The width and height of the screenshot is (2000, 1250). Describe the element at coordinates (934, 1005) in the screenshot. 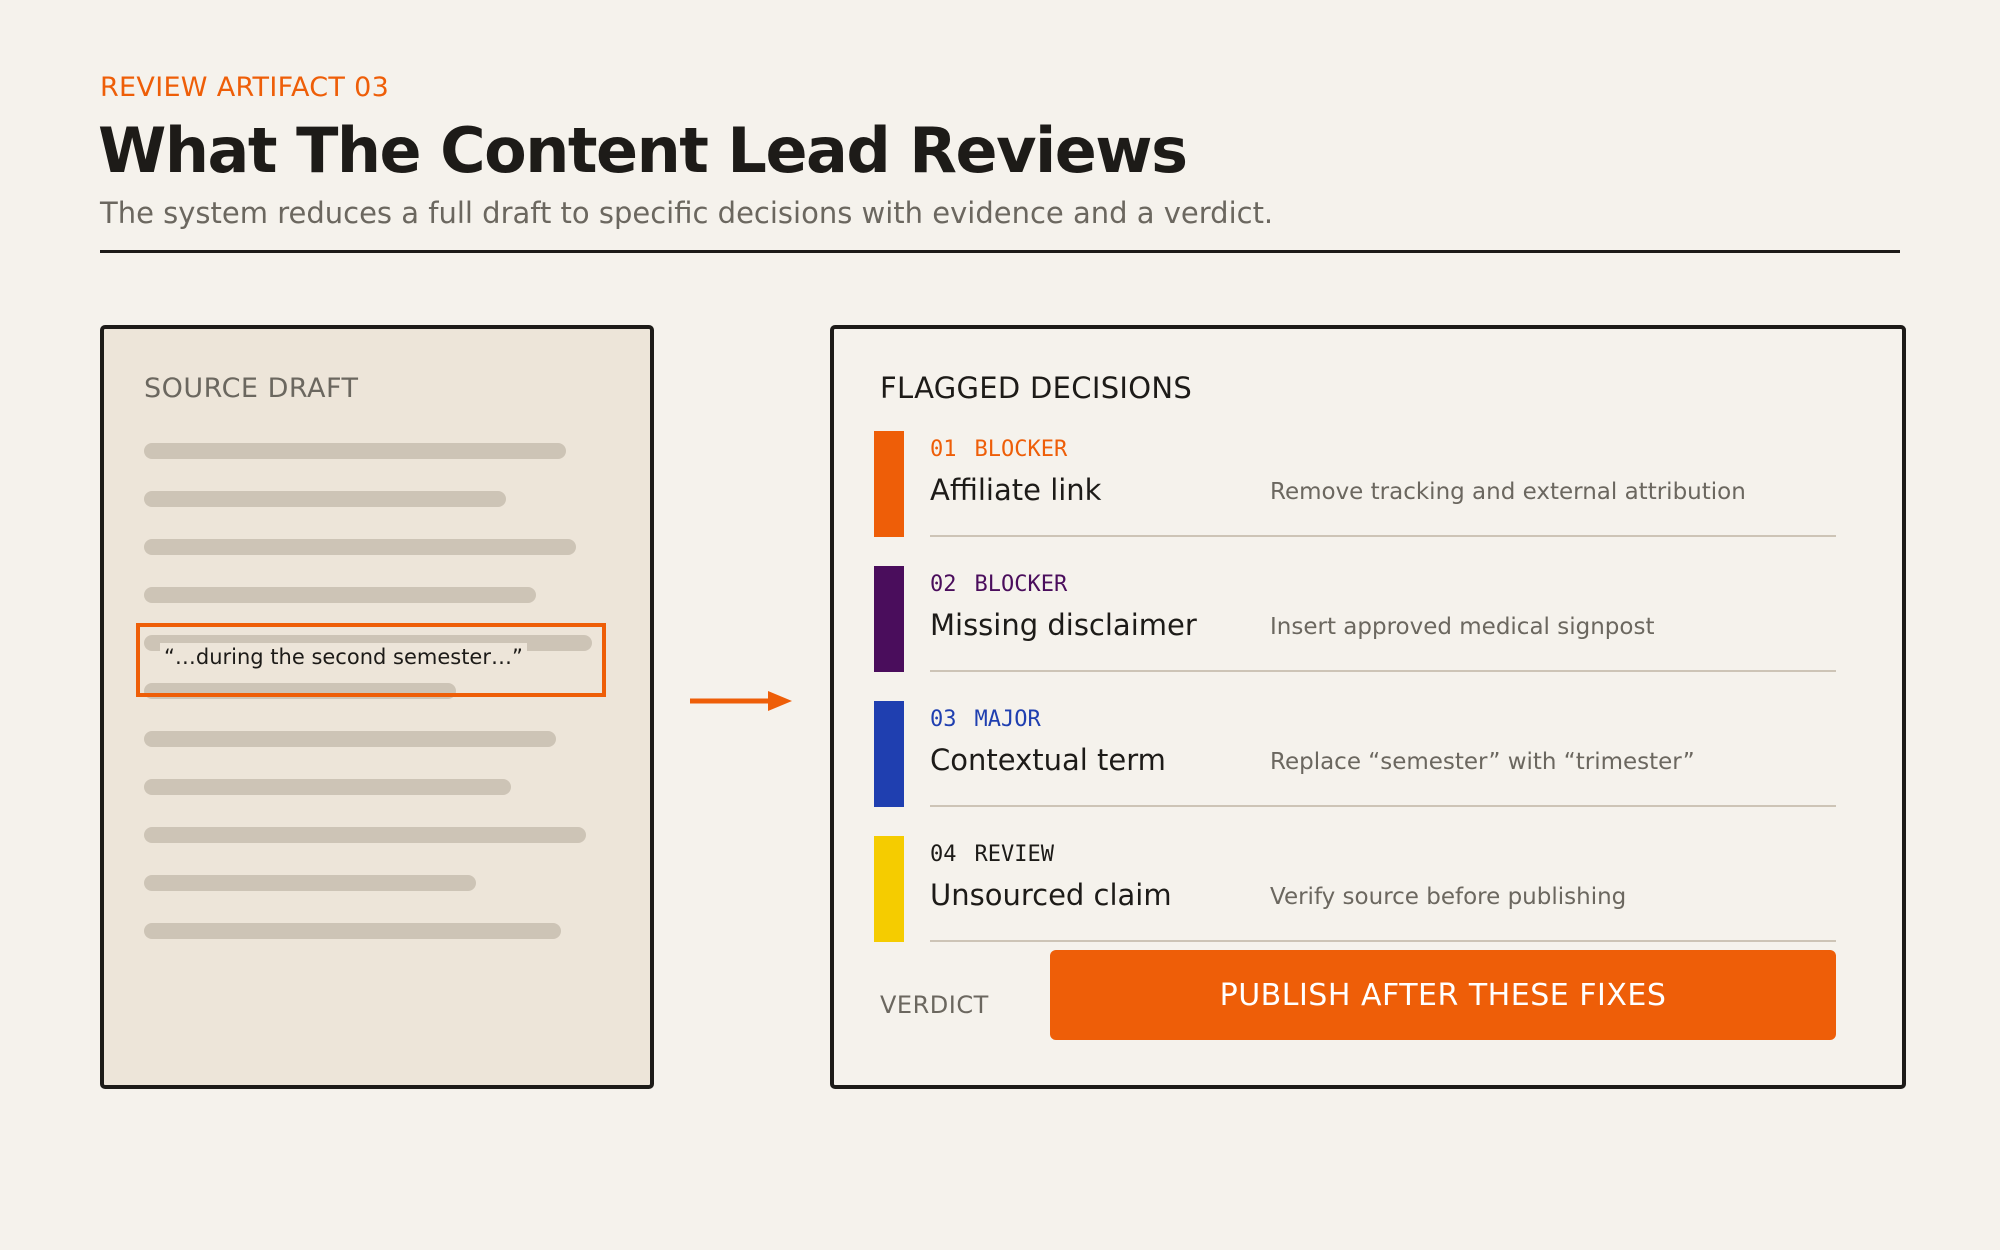

I see `verdict-label: VERDICT` at that location.